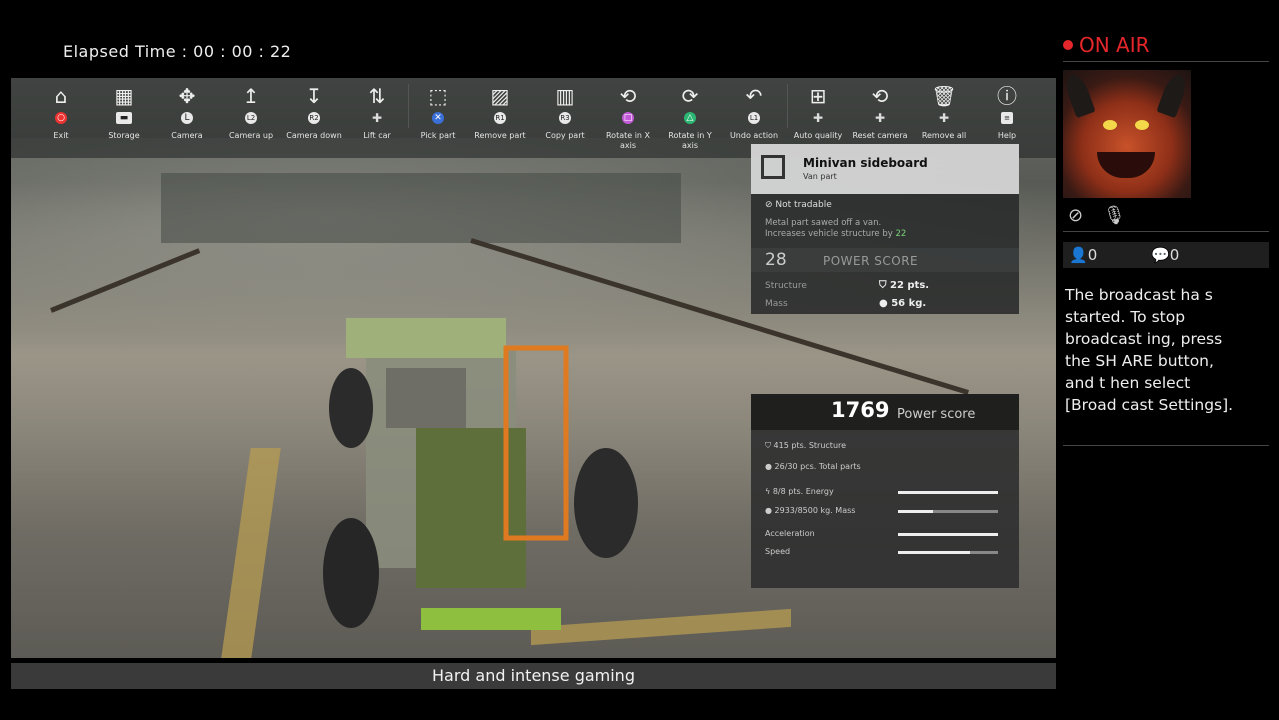 The width and height of the screenshot is (1279, 720). I want to click on part-power-score-label: POWER SCORE, so click(871, 261).